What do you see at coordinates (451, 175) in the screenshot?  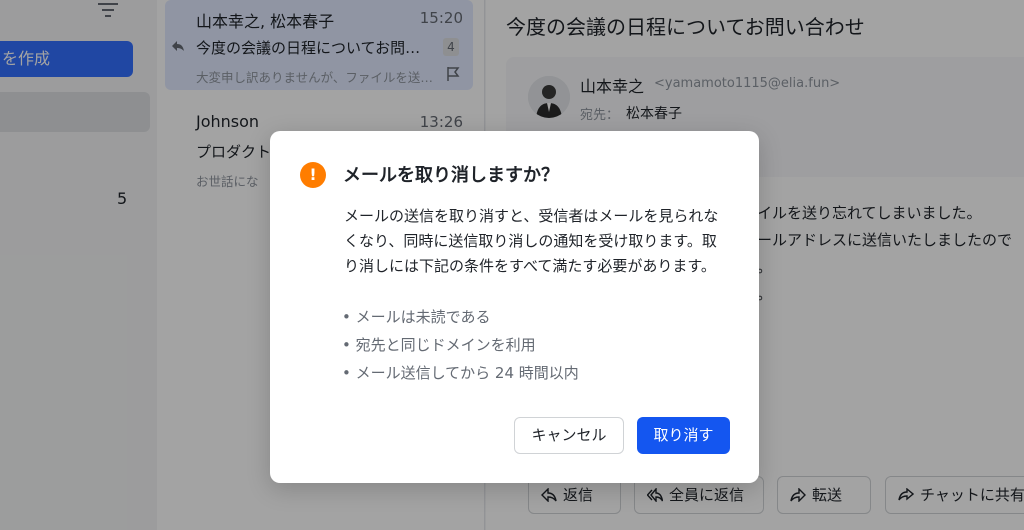 I see `dialog-title: メールを取り消しますか？` at bounding box center [451, 175].